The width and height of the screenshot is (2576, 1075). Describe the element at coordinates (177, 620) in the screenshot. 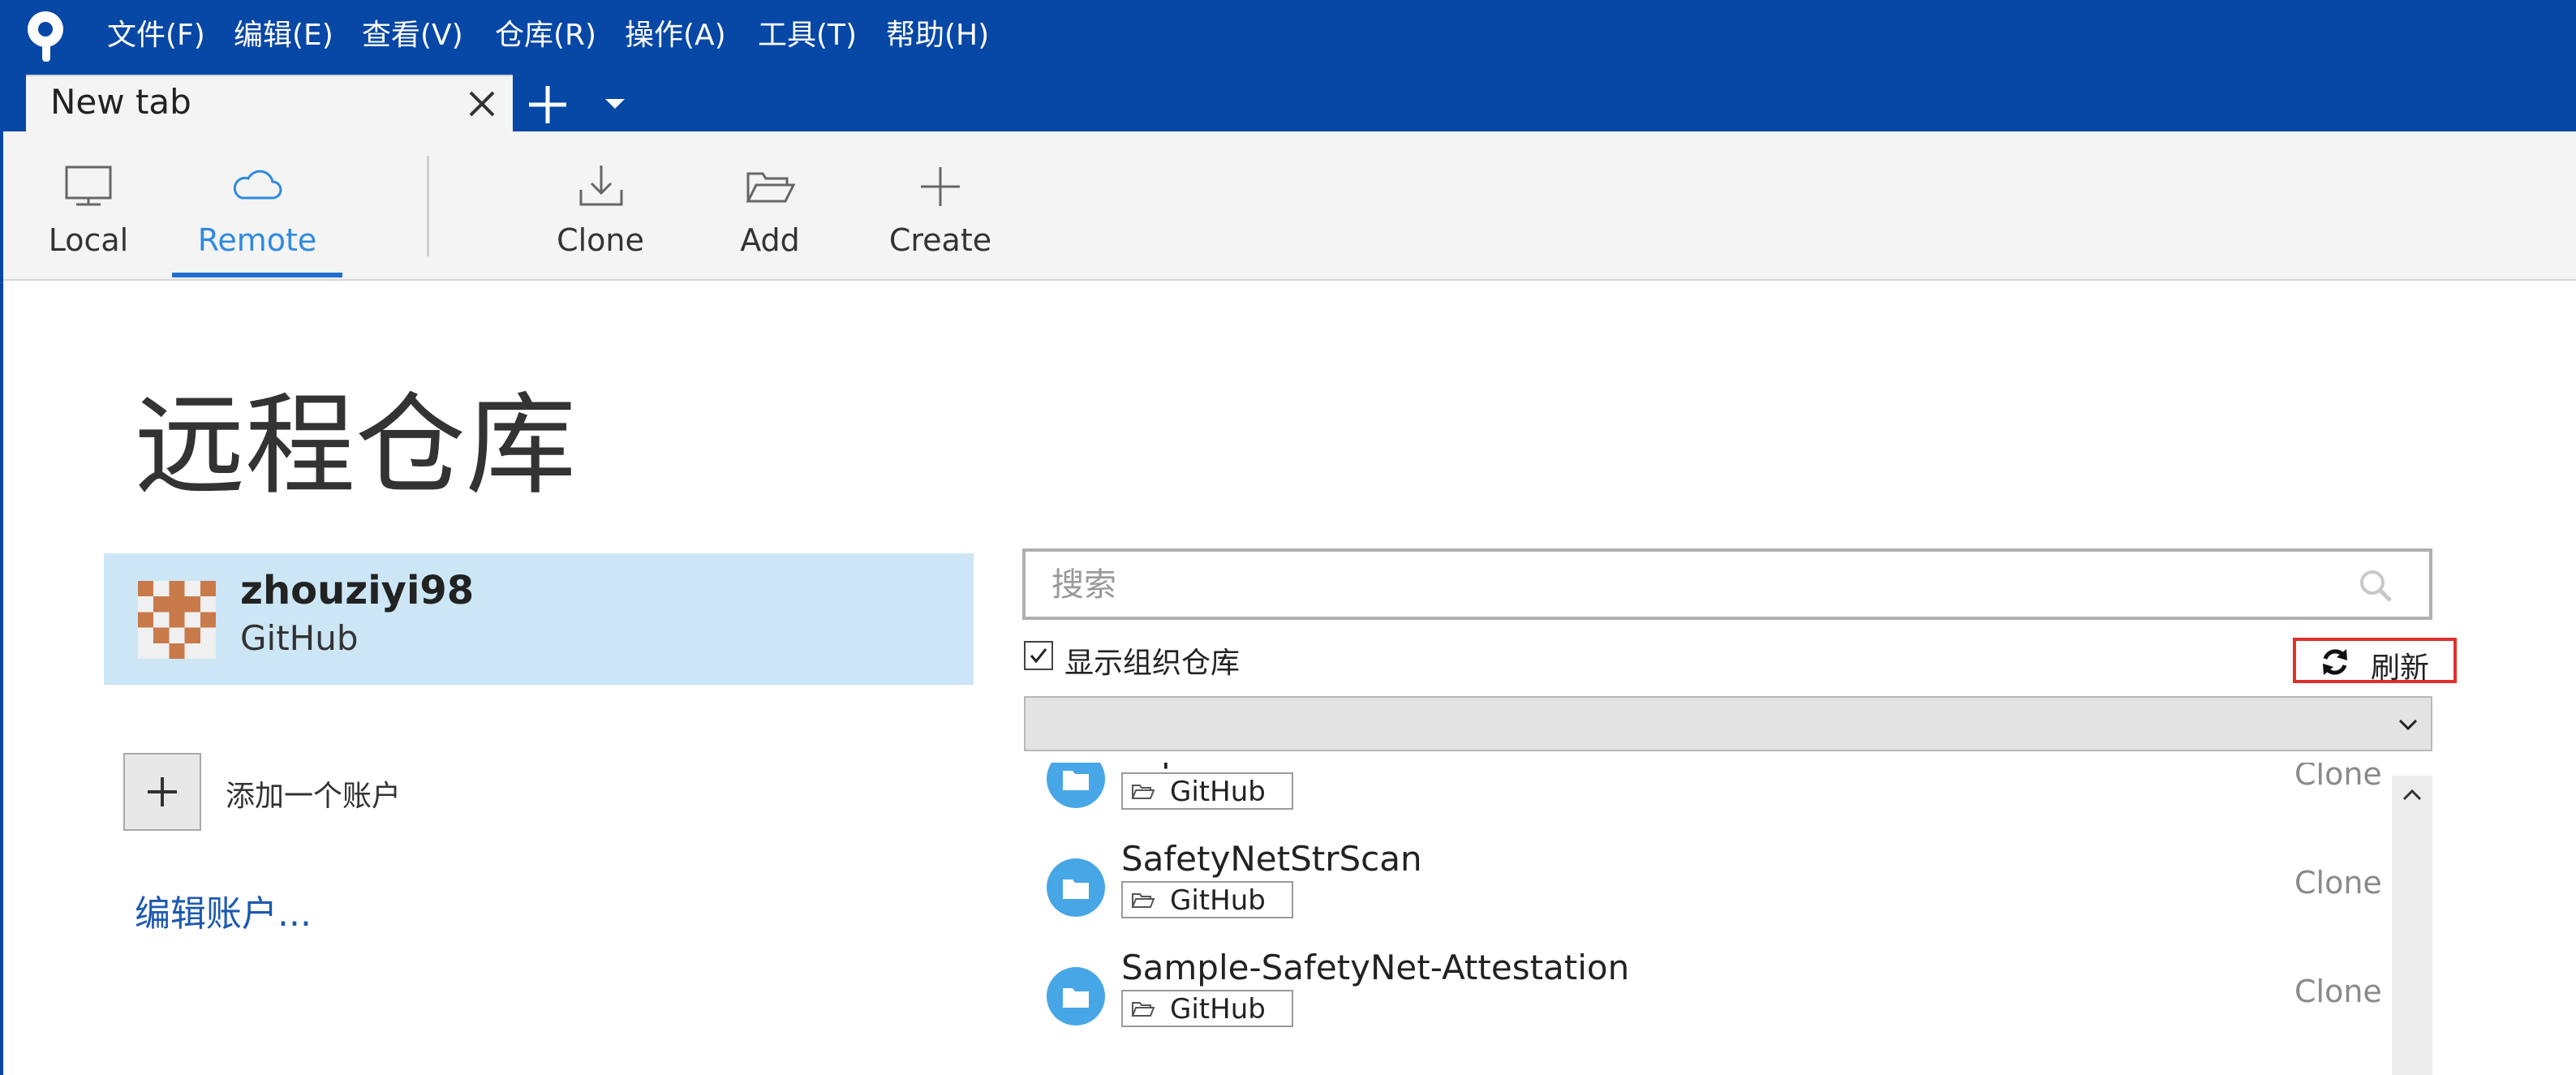

I see `avatar` at that location.